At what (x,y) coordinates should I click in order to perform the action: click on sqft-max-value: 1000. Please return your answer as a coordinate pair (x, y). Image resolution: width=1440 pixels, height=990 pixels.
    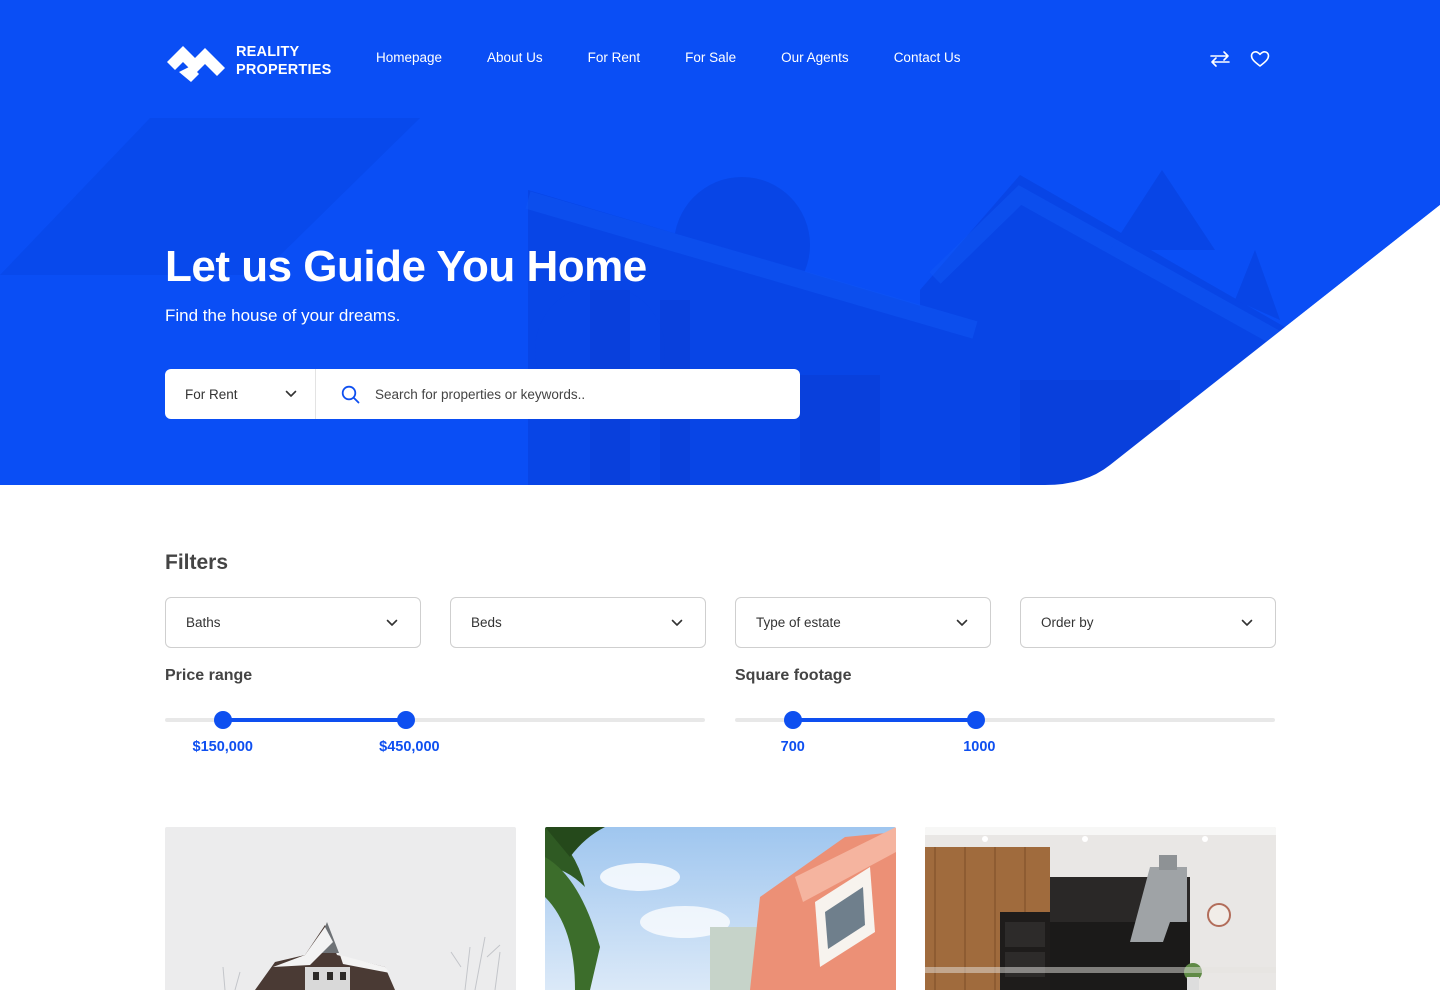
    Looking at the image, I should click on (979, 747).